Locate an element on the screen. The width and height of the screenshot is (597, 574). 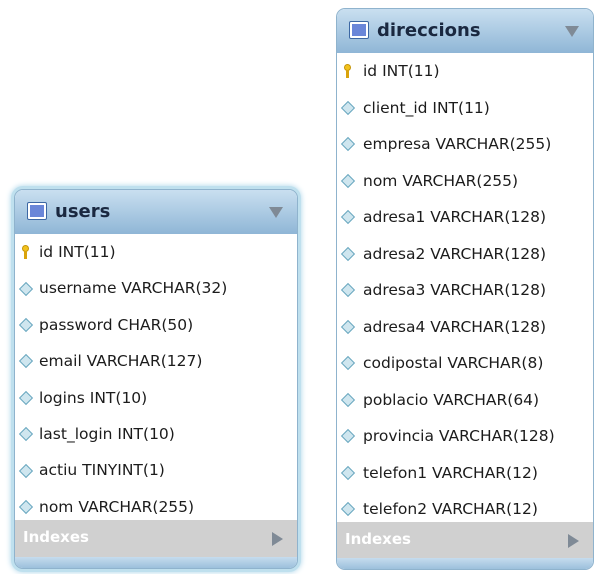
column-row: nom VARCHAR(255) is located at coordinates (465, 181).